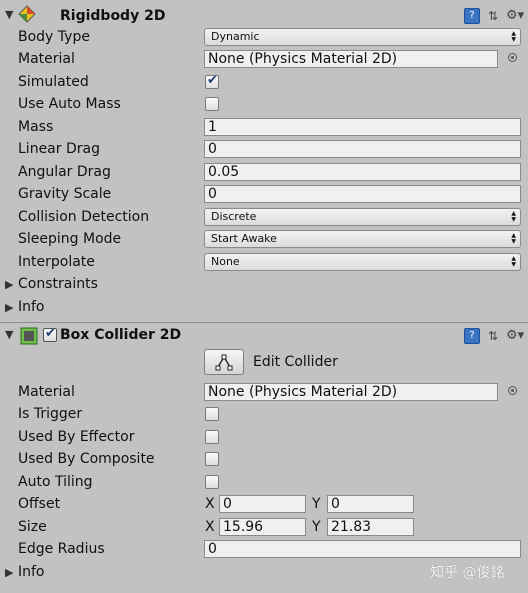  What do you see at coordinates (362, 262) in the screenshot?
I see `interpolate-dropdown: None ▲ ▼` at bounding box center [362, 262].